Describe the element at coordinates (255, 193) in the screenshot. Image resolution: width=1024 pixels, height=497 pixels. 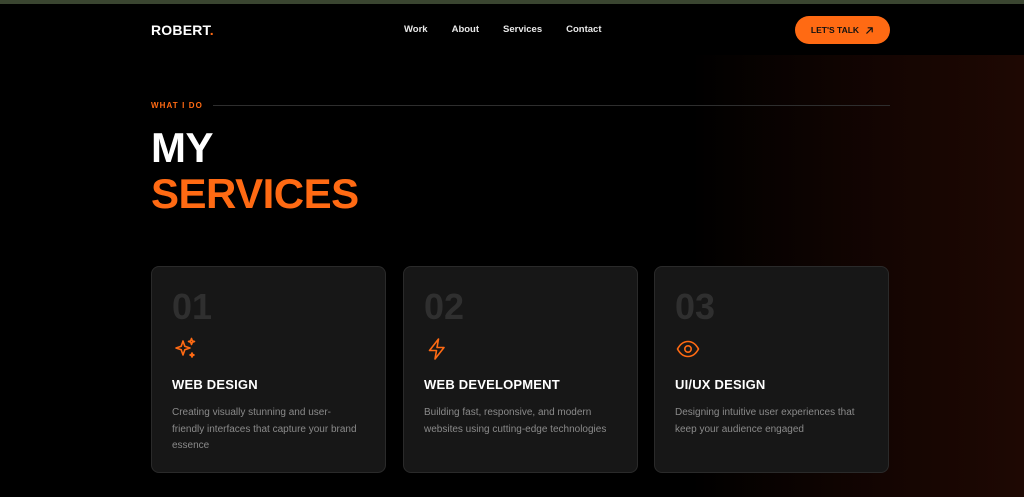
I see `section-title-line2: SERVICES` at that location.